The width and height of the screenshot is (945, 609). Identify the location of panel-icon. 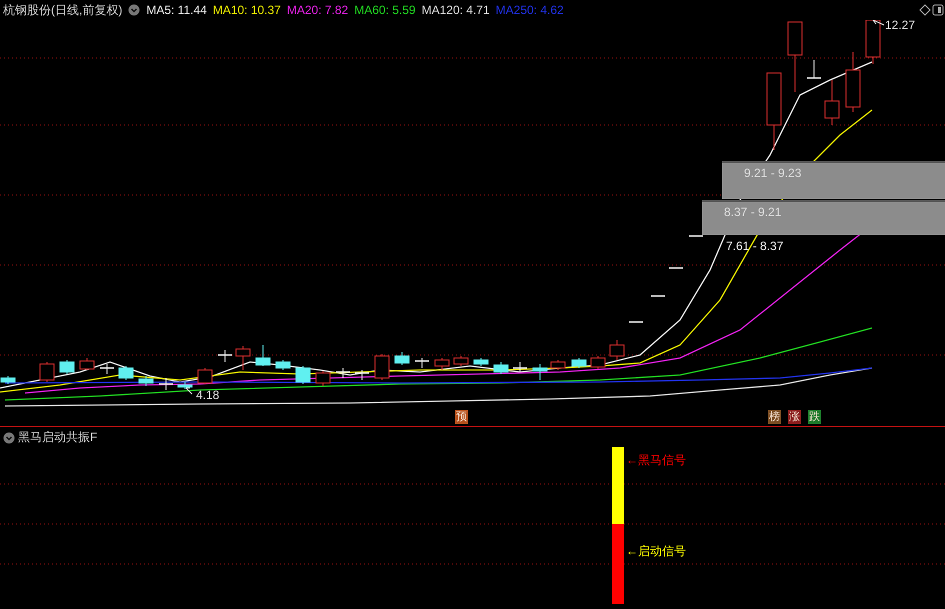
(938, 10).